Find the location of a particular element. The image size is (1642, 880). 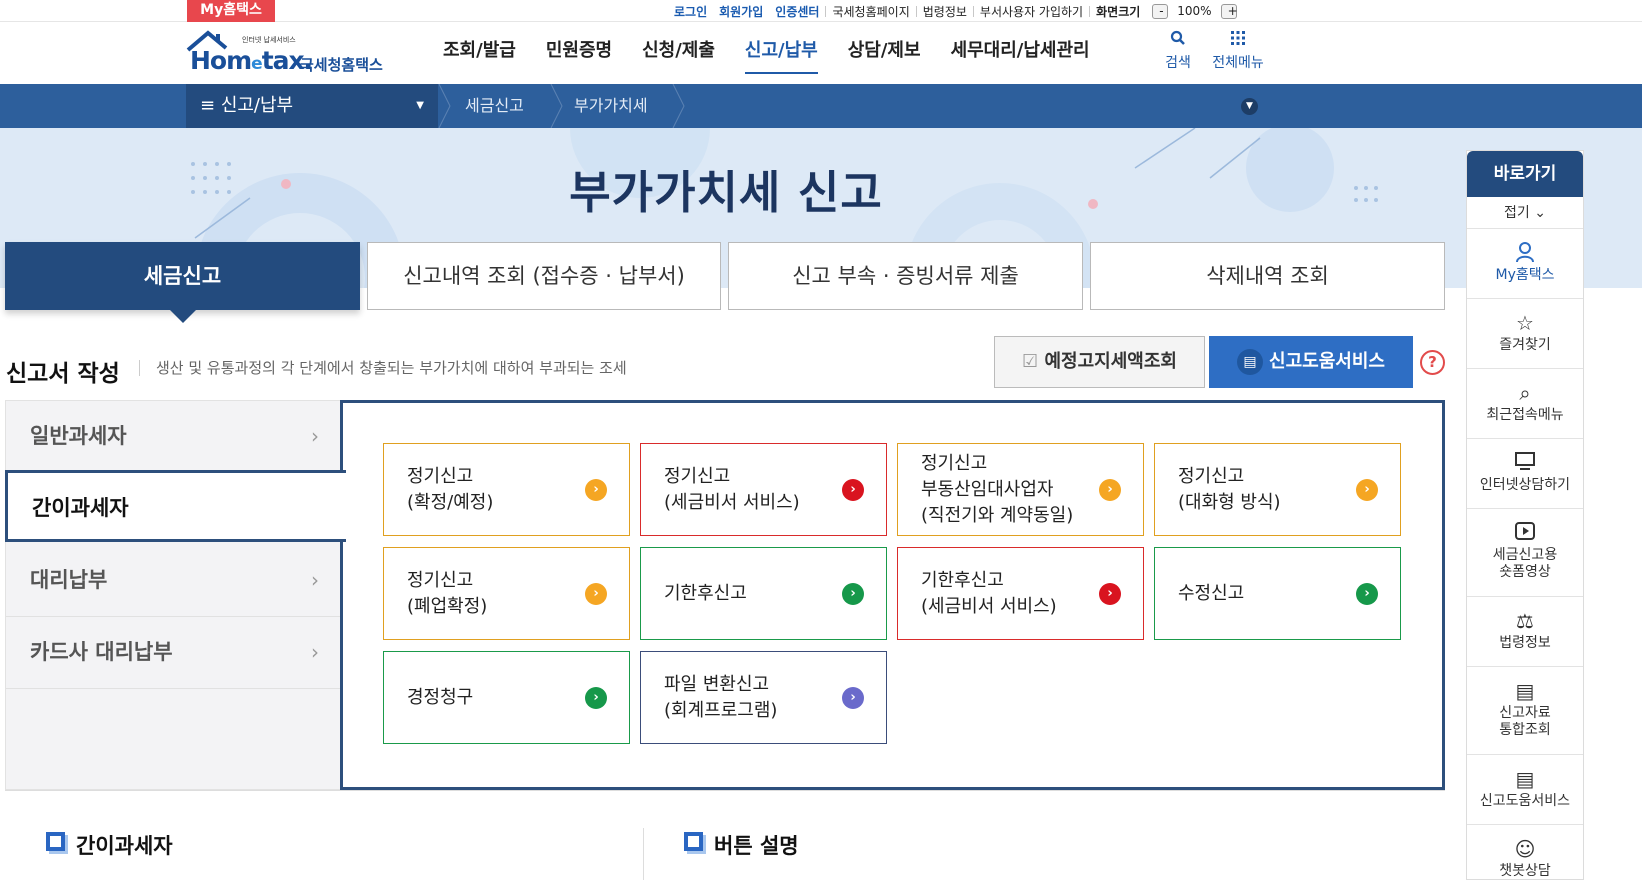

signup-link: 회원가입 is located at coordinates (741, 11).